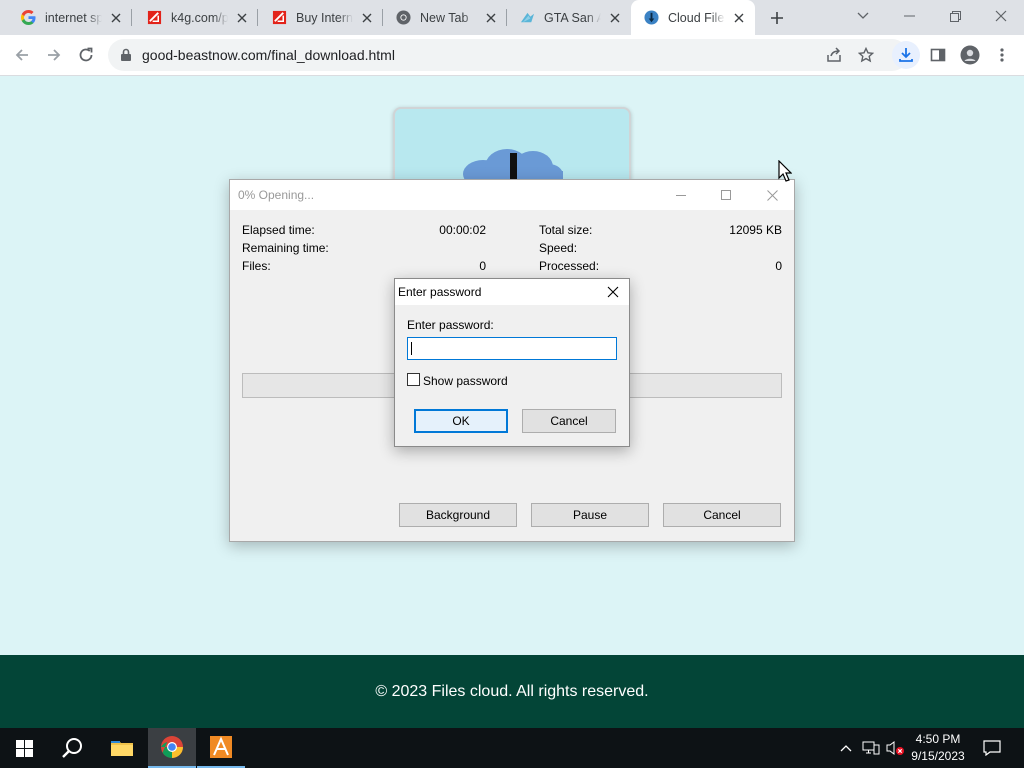 Image resolution: width=1024 pixels, height=768 pixels. I want to click on address-bar: good-beastnow.com/final_download.html, so click(508, 55).